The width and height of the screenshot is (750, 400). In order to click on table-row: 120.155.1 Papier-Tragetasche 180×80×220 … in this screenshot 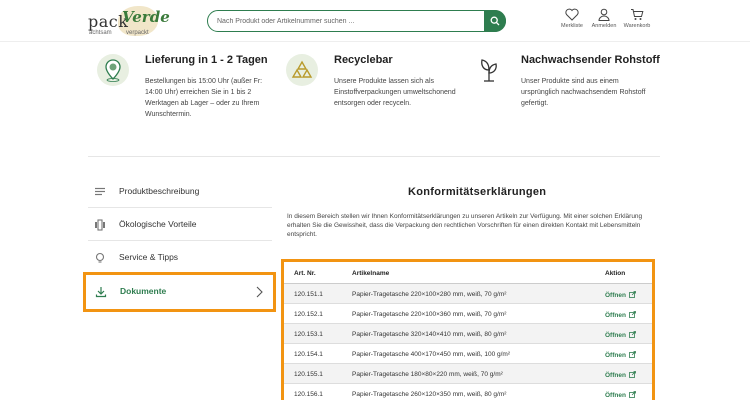, I will do `click(468, 374)`.